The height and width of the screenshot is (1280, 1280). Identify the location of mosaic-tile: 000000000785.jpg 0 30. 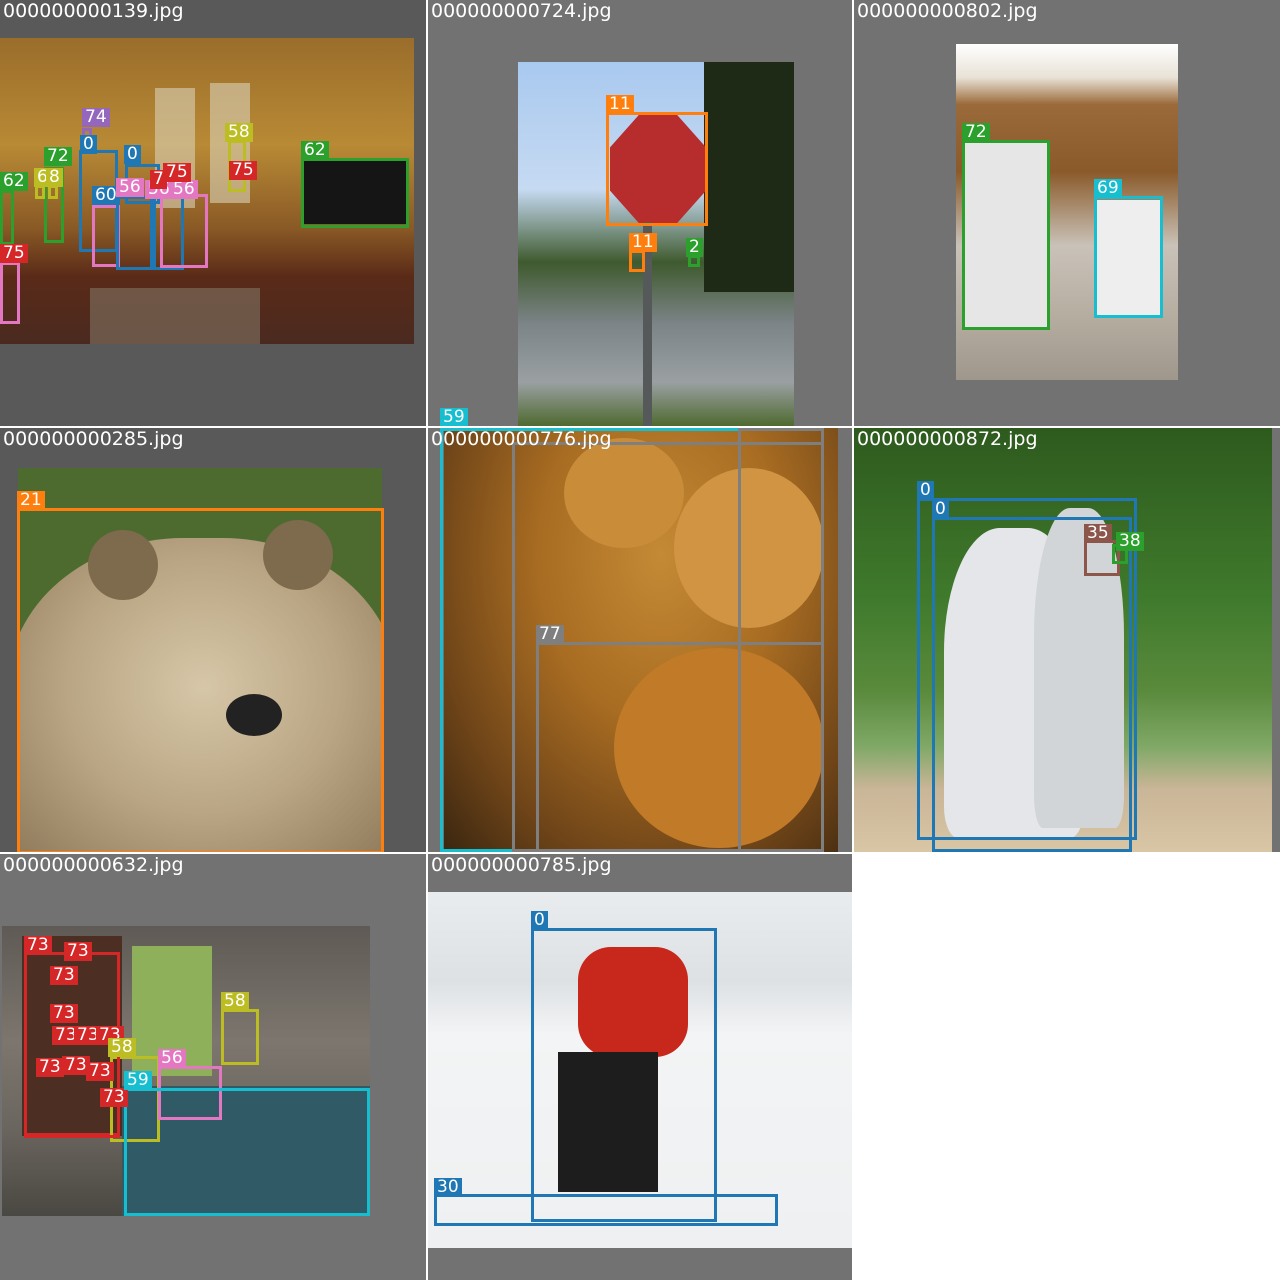
(640, 1067).